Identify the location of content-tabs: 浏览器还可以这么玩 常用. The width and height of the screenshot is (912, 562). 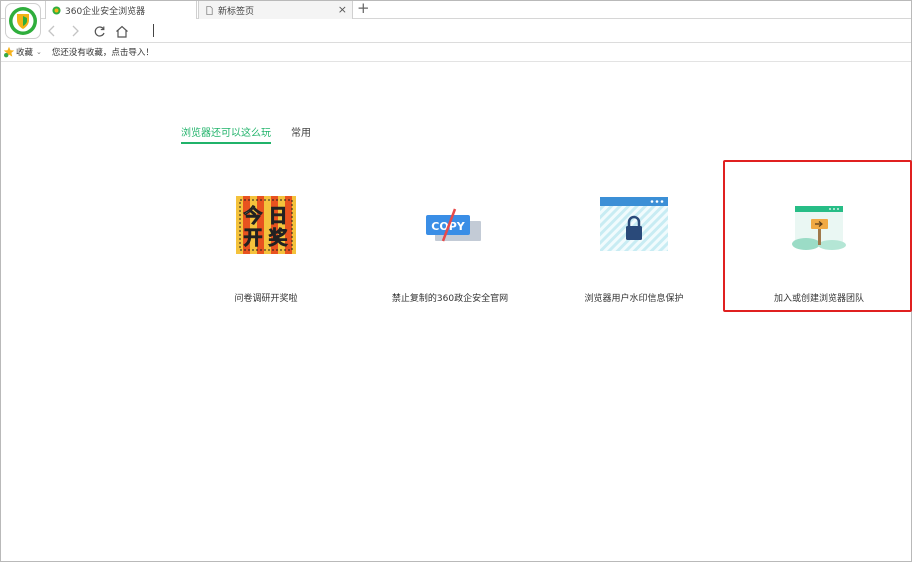
(256, 134).